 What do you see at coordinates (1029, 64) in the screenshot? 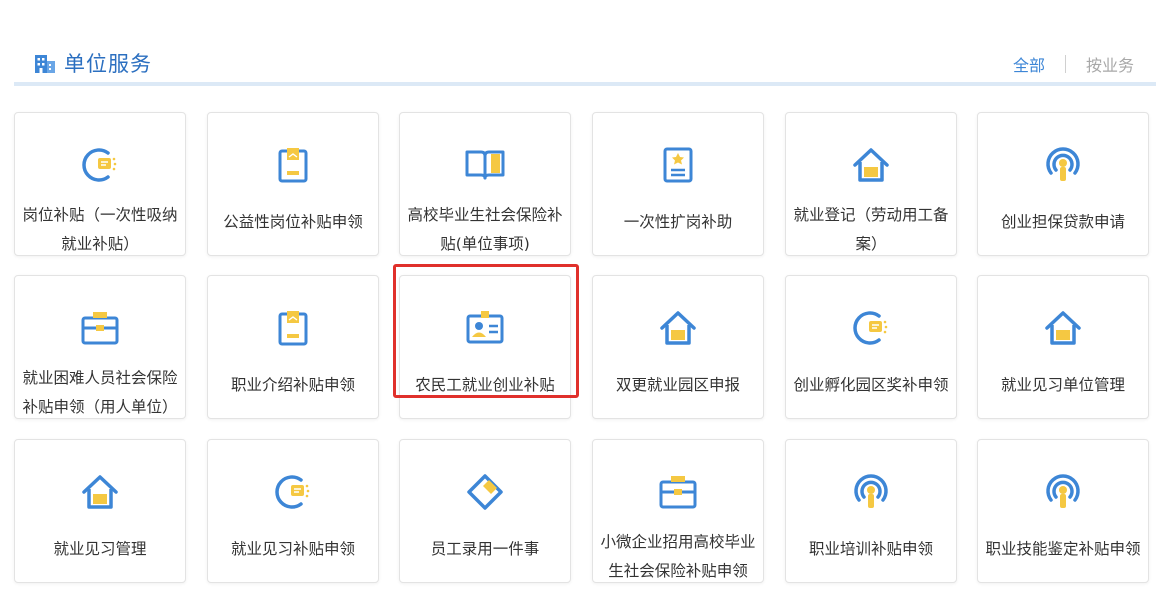
I see `tab-all: 全部` at bounding box center [1029, 64].